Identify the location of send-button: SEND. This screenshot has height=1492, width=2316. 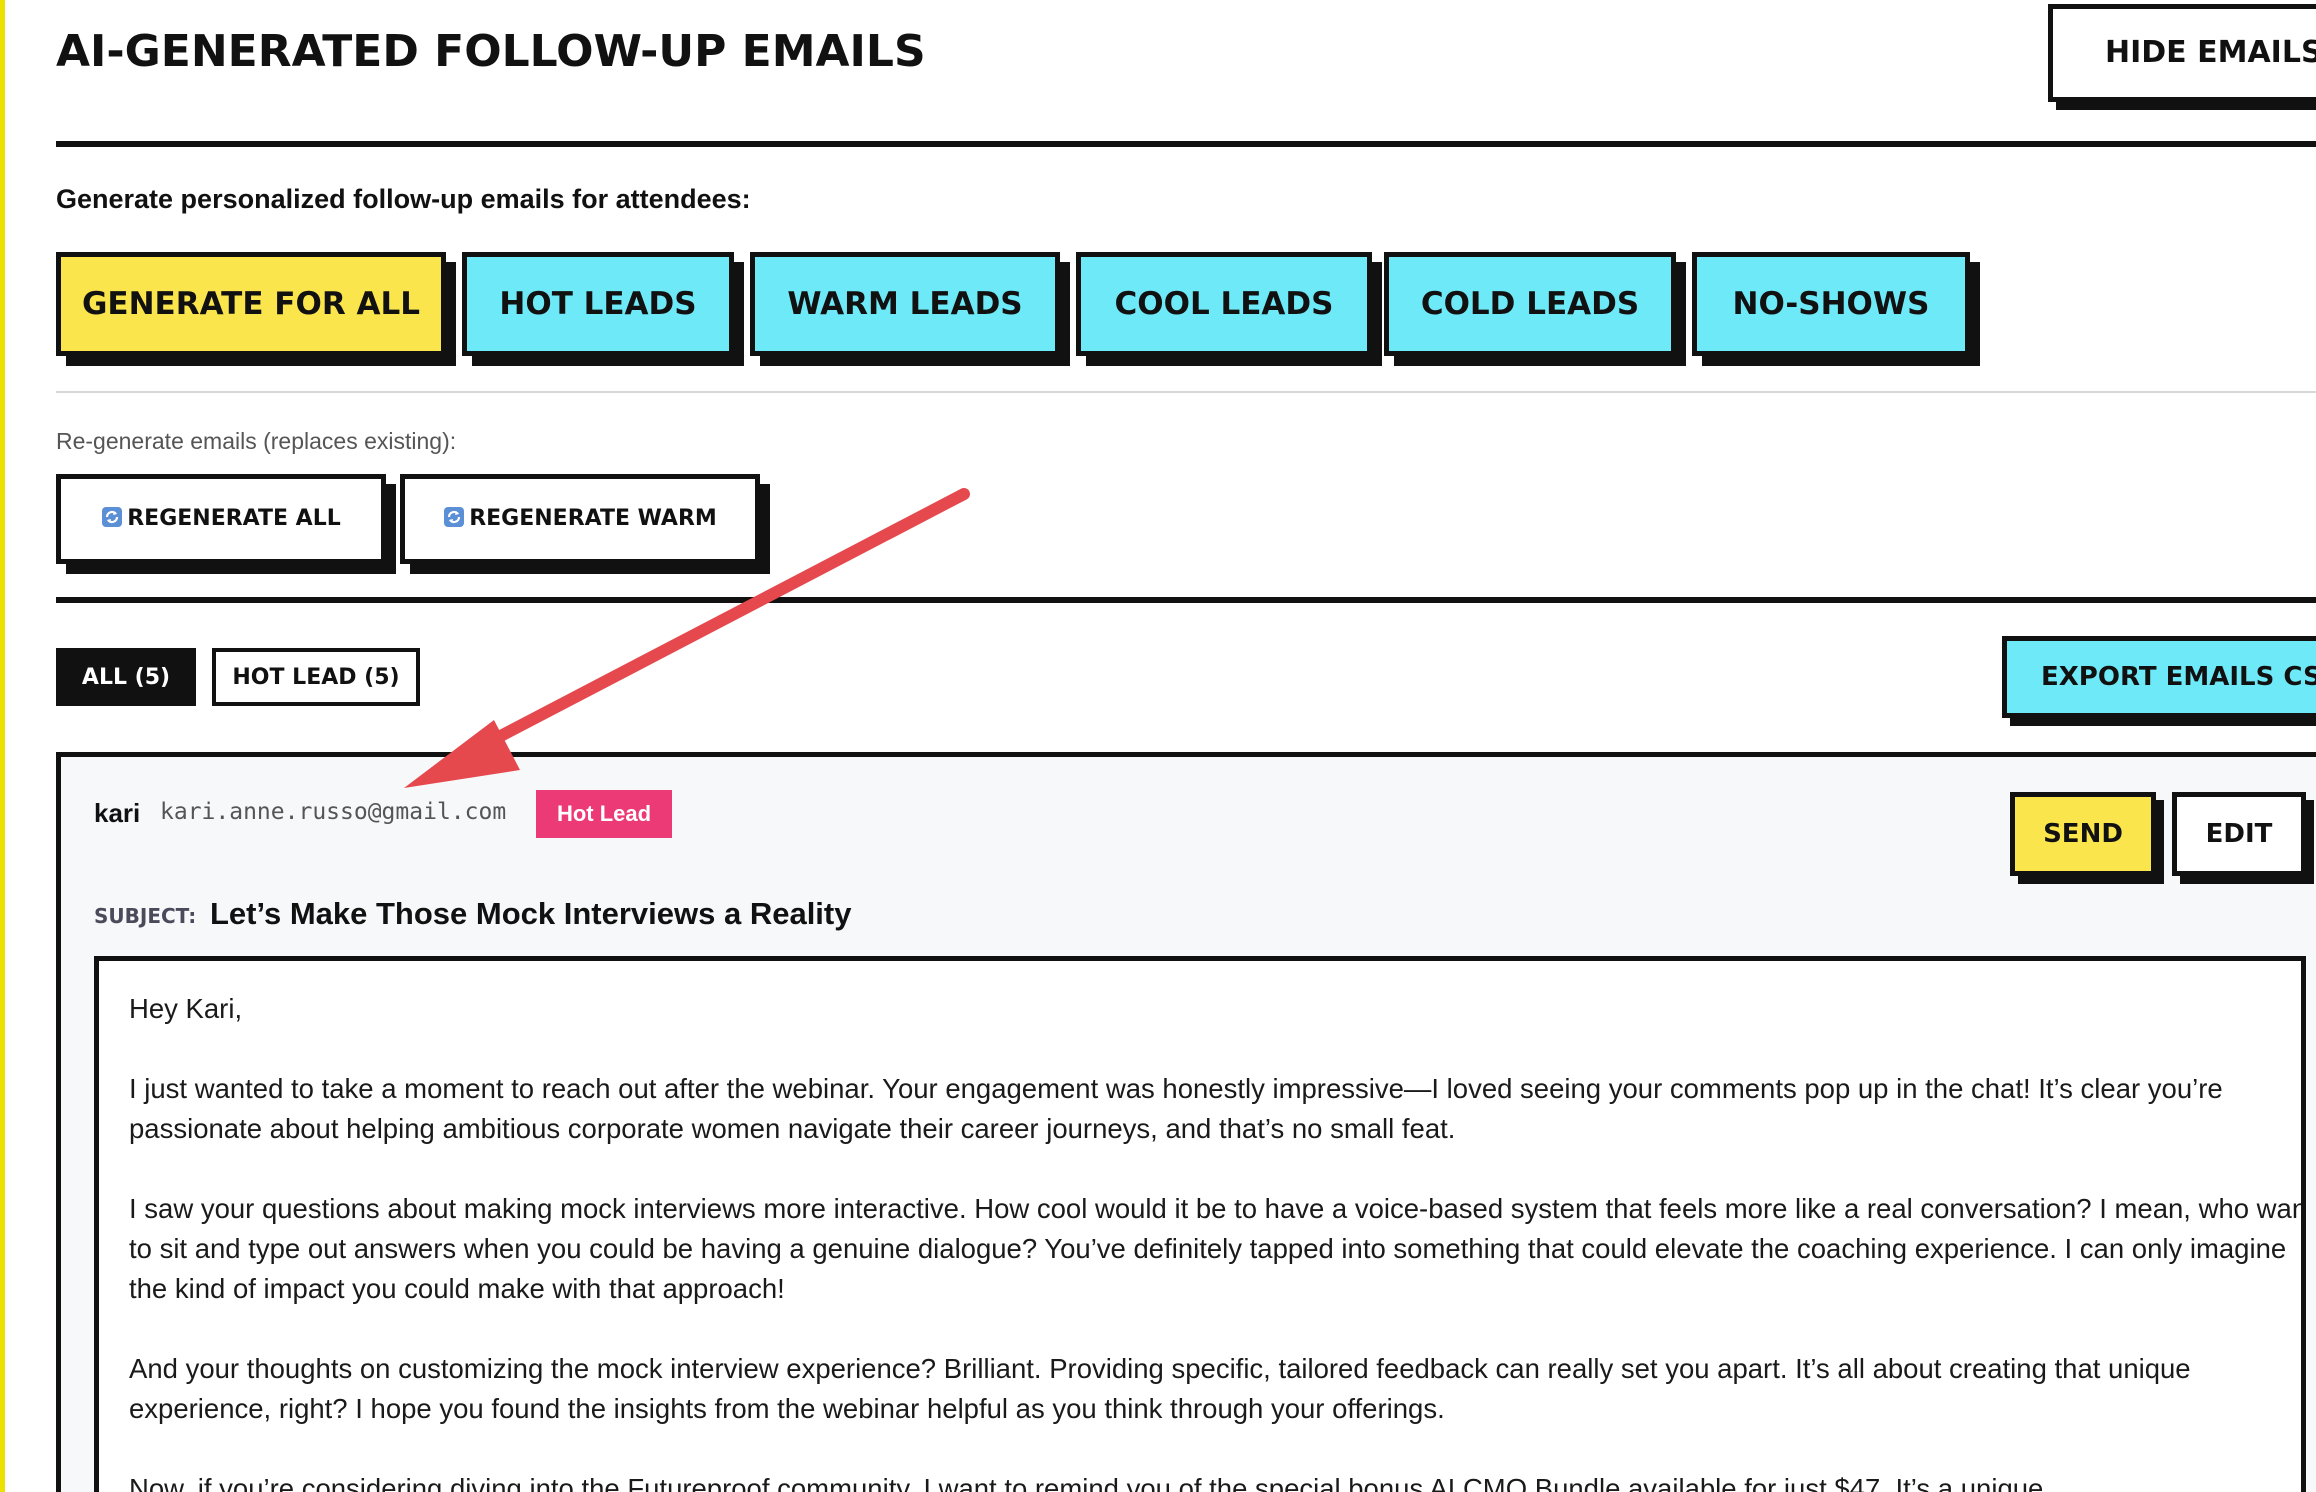
(2083, 834).